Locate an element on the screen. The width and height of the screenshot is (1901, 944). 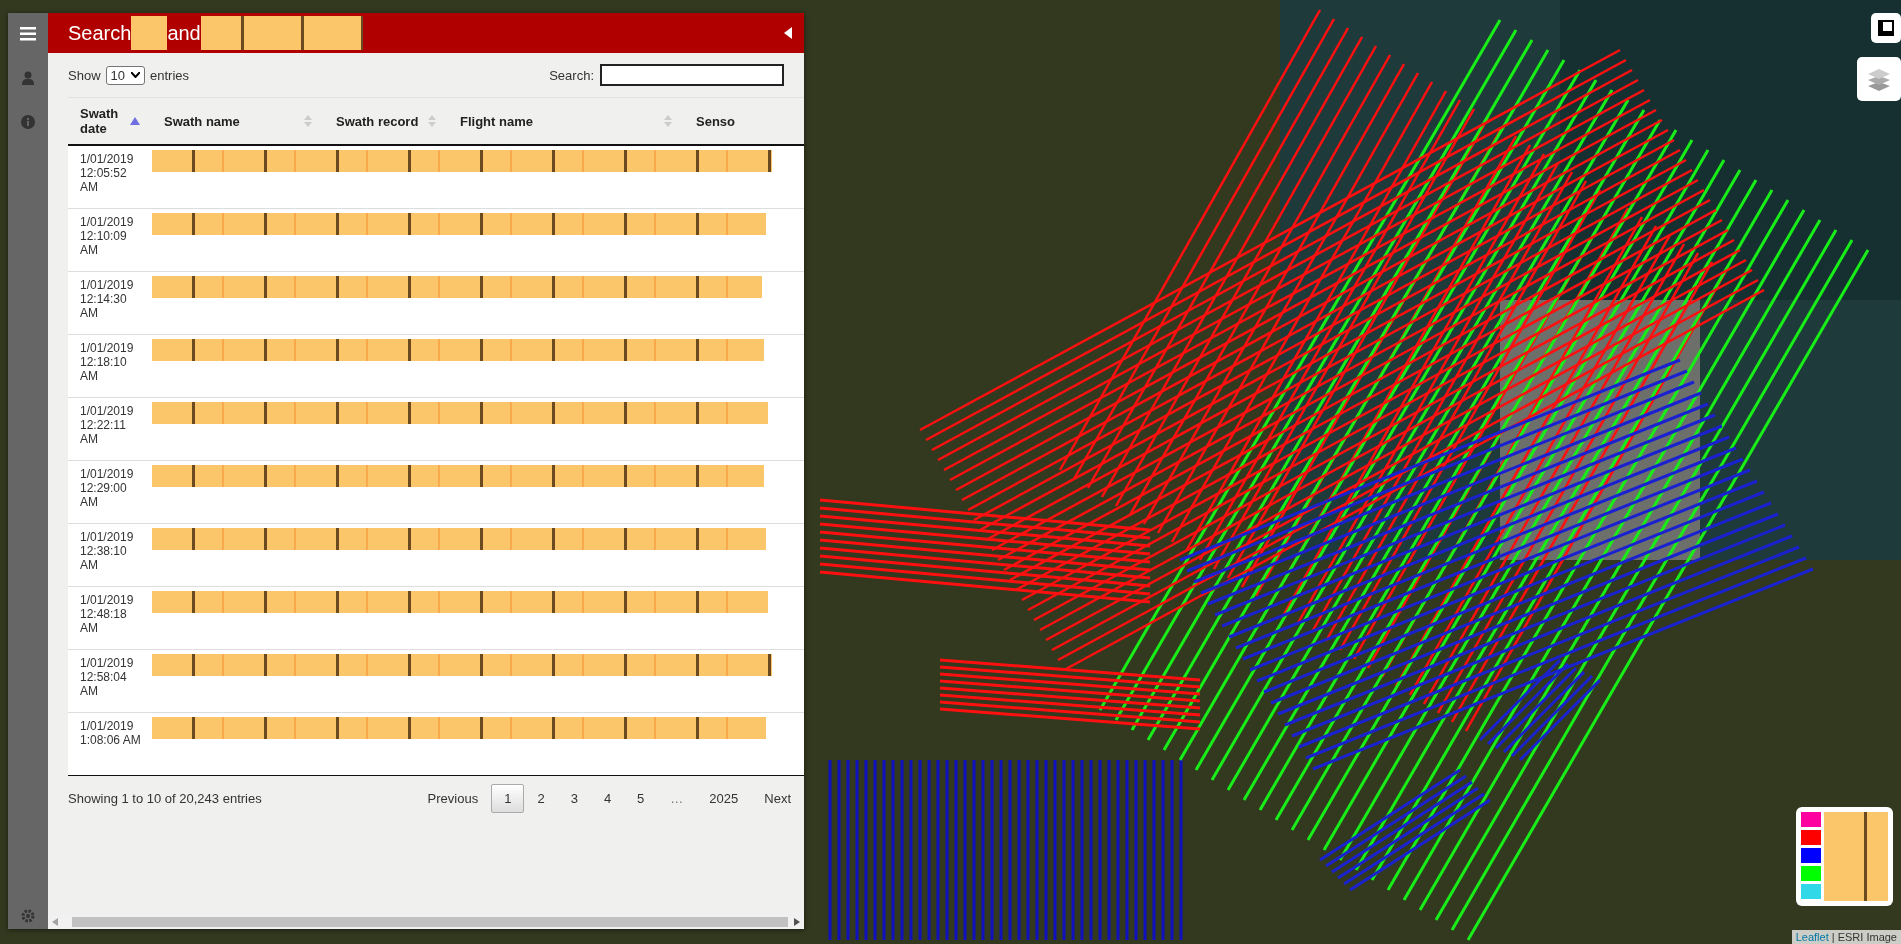
table-cell-text: 1/01/2019 12:18:10 AM is located at coordinates (107, 362).